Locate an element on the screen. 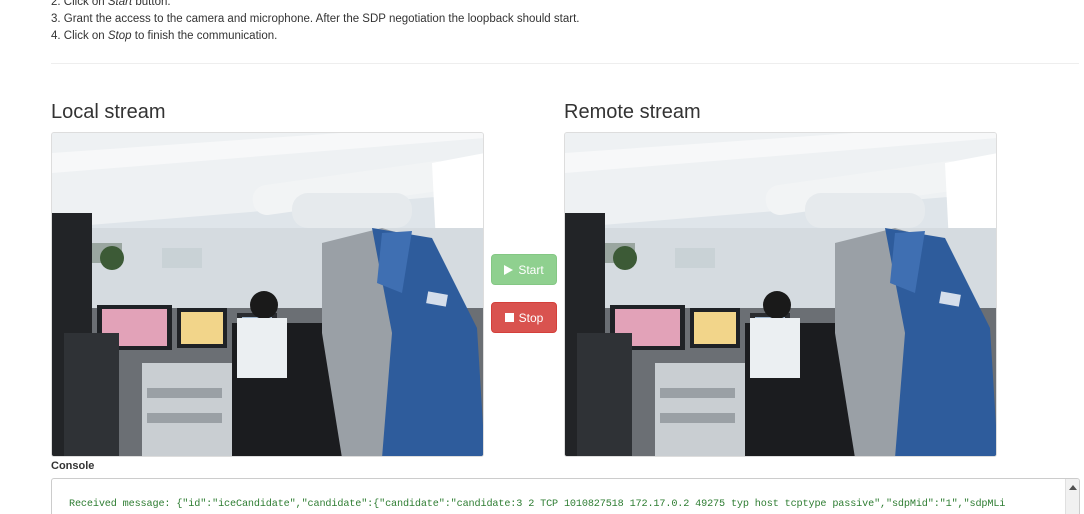  instruction-step-2-prefix: 2. Click on is located at coordinates (79, 4).